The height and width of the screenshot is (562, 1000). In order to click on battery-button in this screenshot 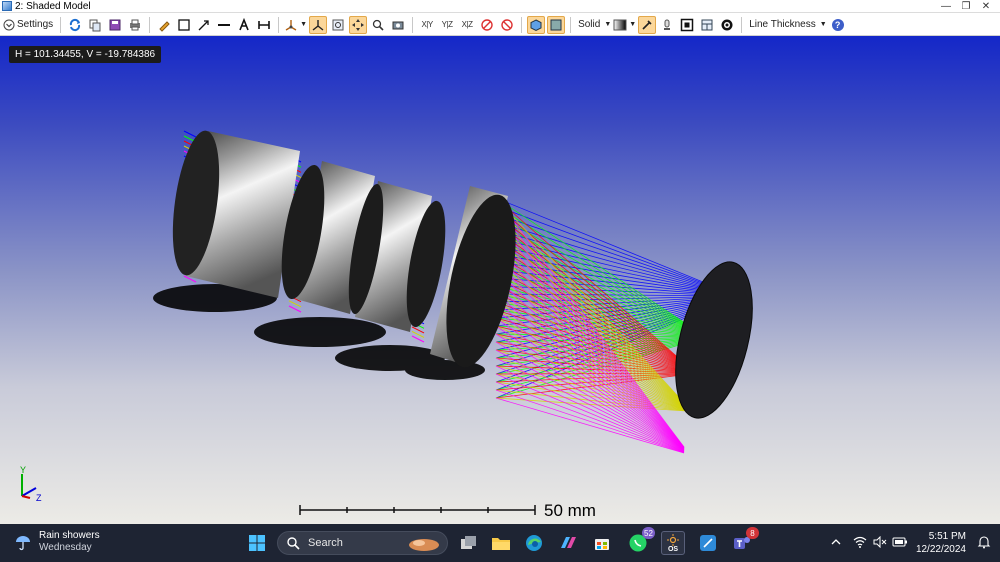, I will do `click(900, 542)`.